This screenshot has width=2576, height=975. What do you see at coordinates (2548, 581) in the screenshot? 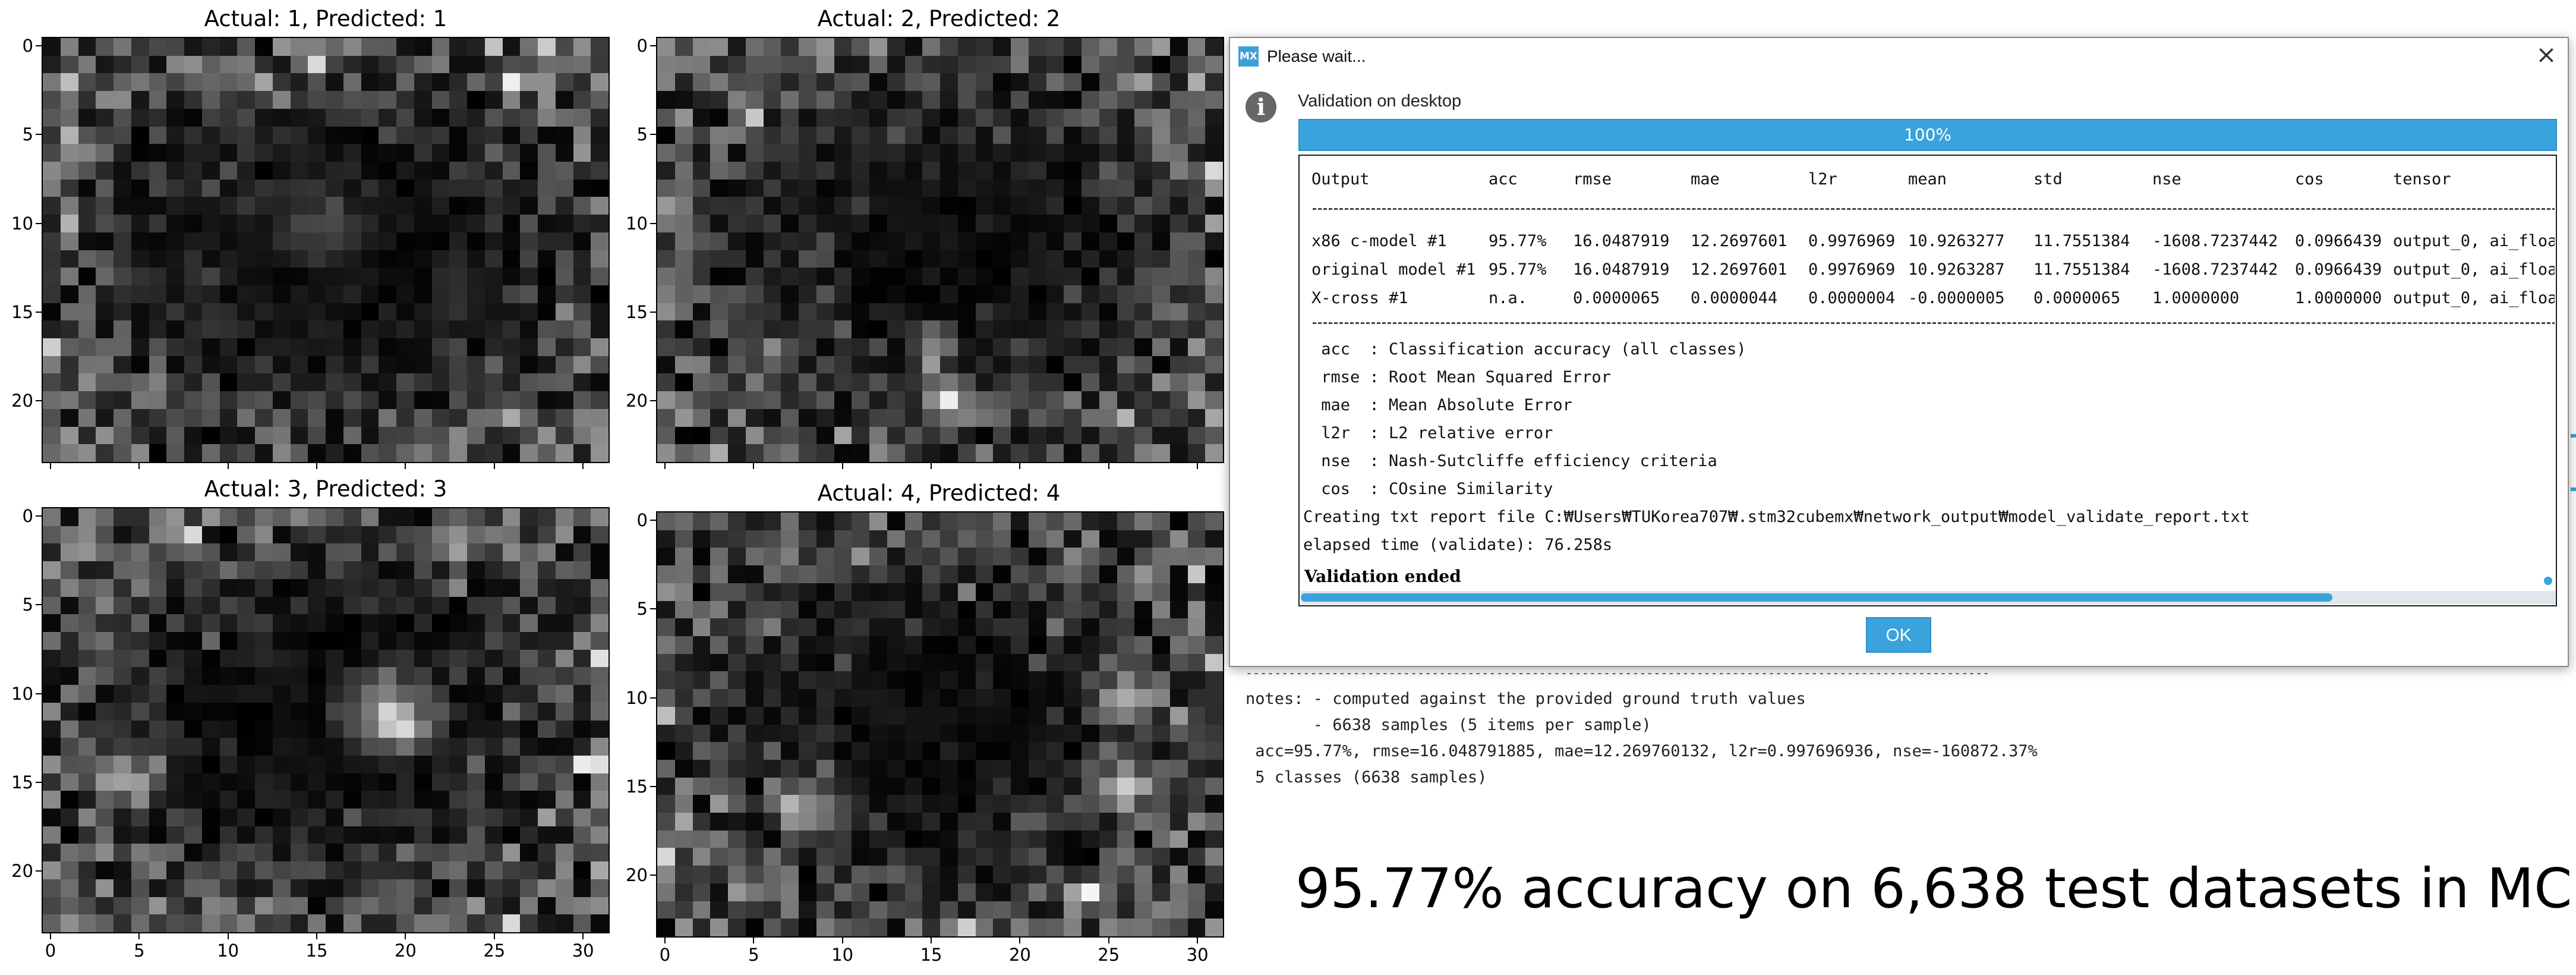
I see `vertical-scroll-handle` at bounding box center [2548, 581].